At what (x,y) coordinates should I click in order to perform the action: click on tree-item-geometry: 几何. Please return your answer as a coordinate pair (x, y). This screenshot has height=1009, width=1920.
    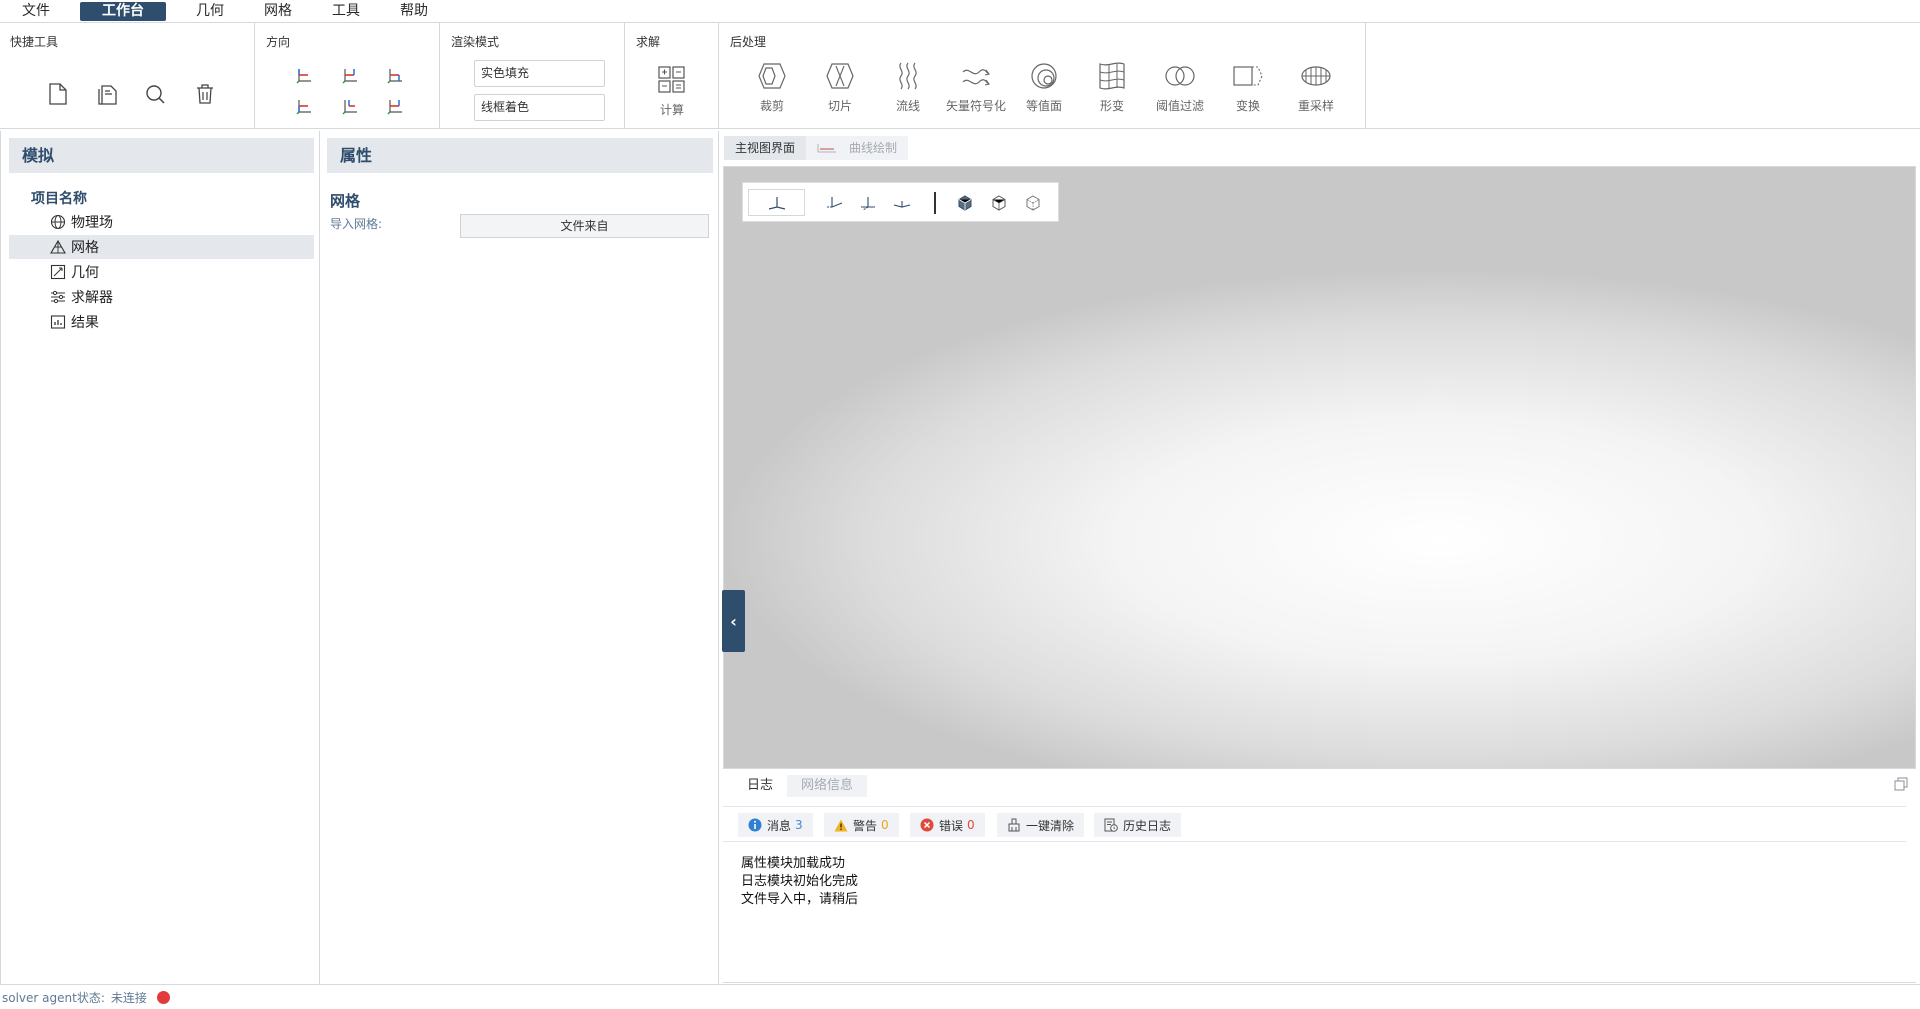
    Looking at the image, I should click on (161, 272).